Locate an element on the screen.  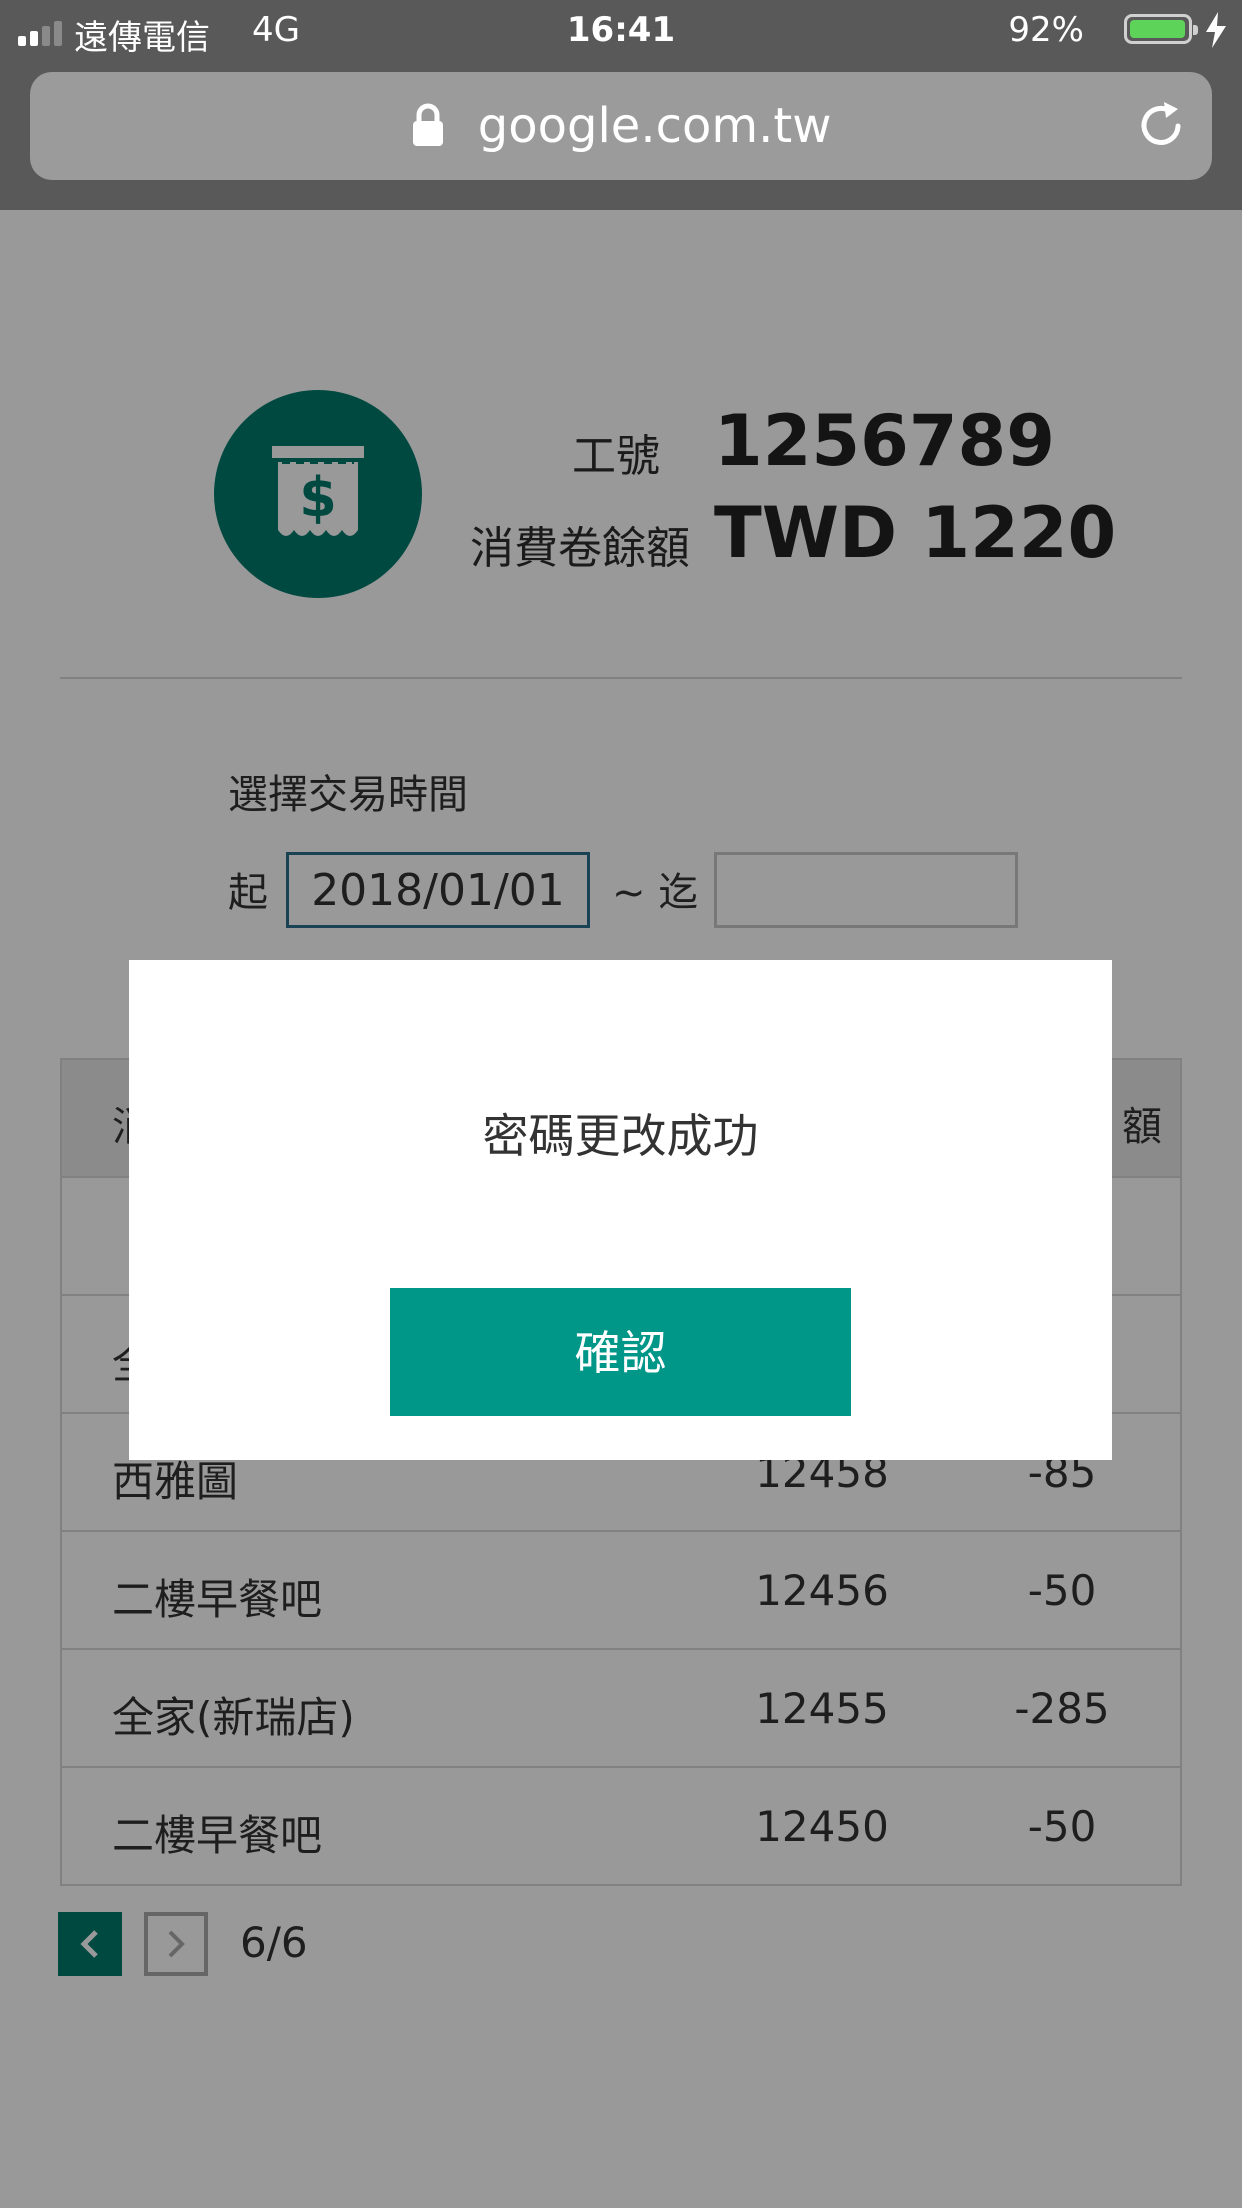
battery-icon is located at coordinates (1161, 29).